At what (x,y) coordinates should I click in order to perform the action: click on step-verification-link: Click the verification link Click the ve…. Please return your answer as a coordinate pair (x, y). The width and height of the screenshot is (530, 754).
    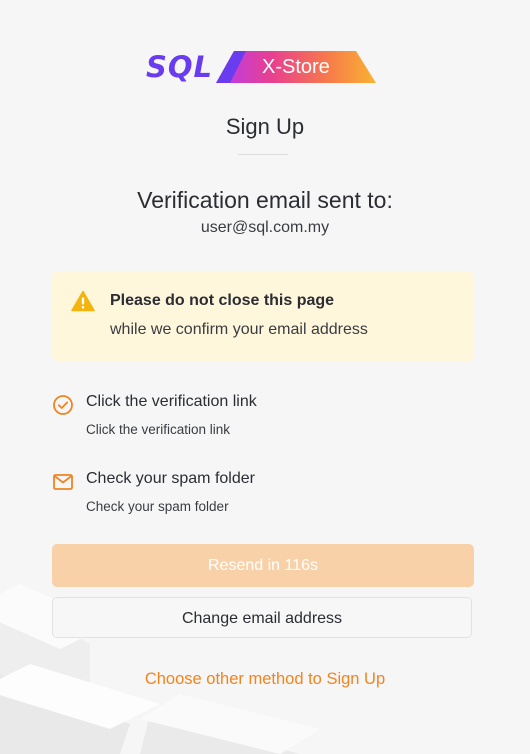
    Looking at the image, I should click on (263, 417).